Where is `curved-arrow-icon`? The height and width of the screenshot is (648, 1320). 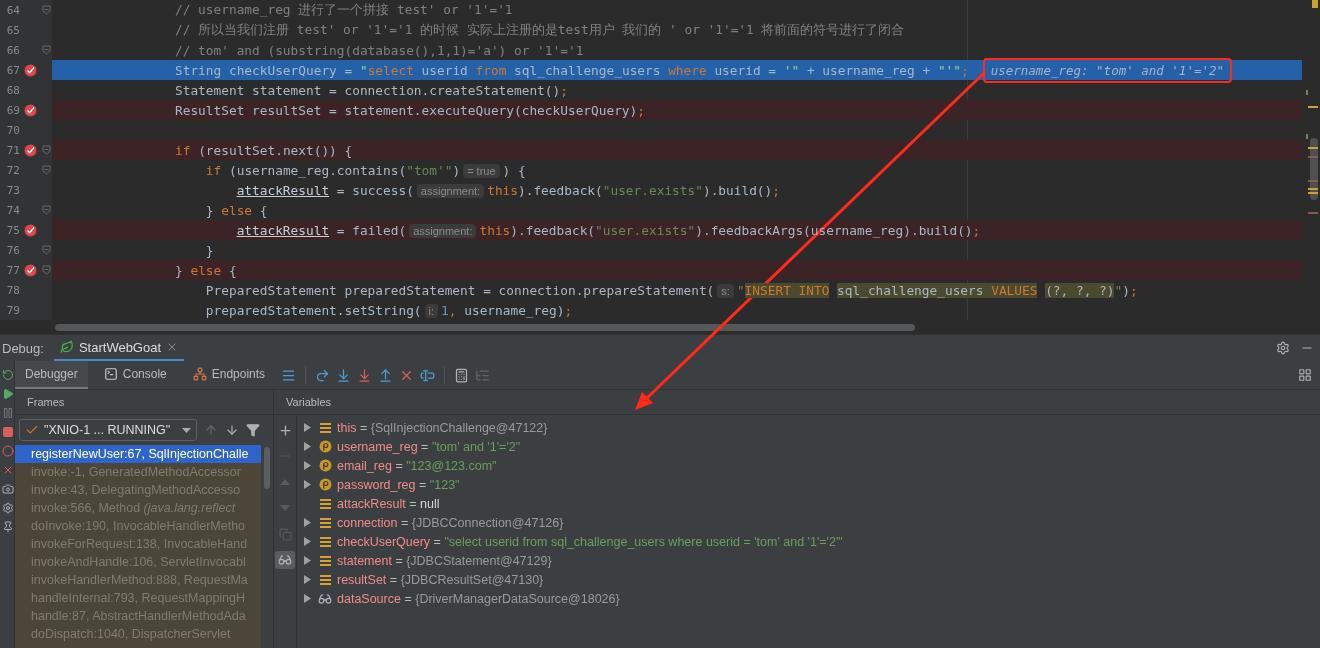
curved-arrow-icon is located at coordinates (323, 375).